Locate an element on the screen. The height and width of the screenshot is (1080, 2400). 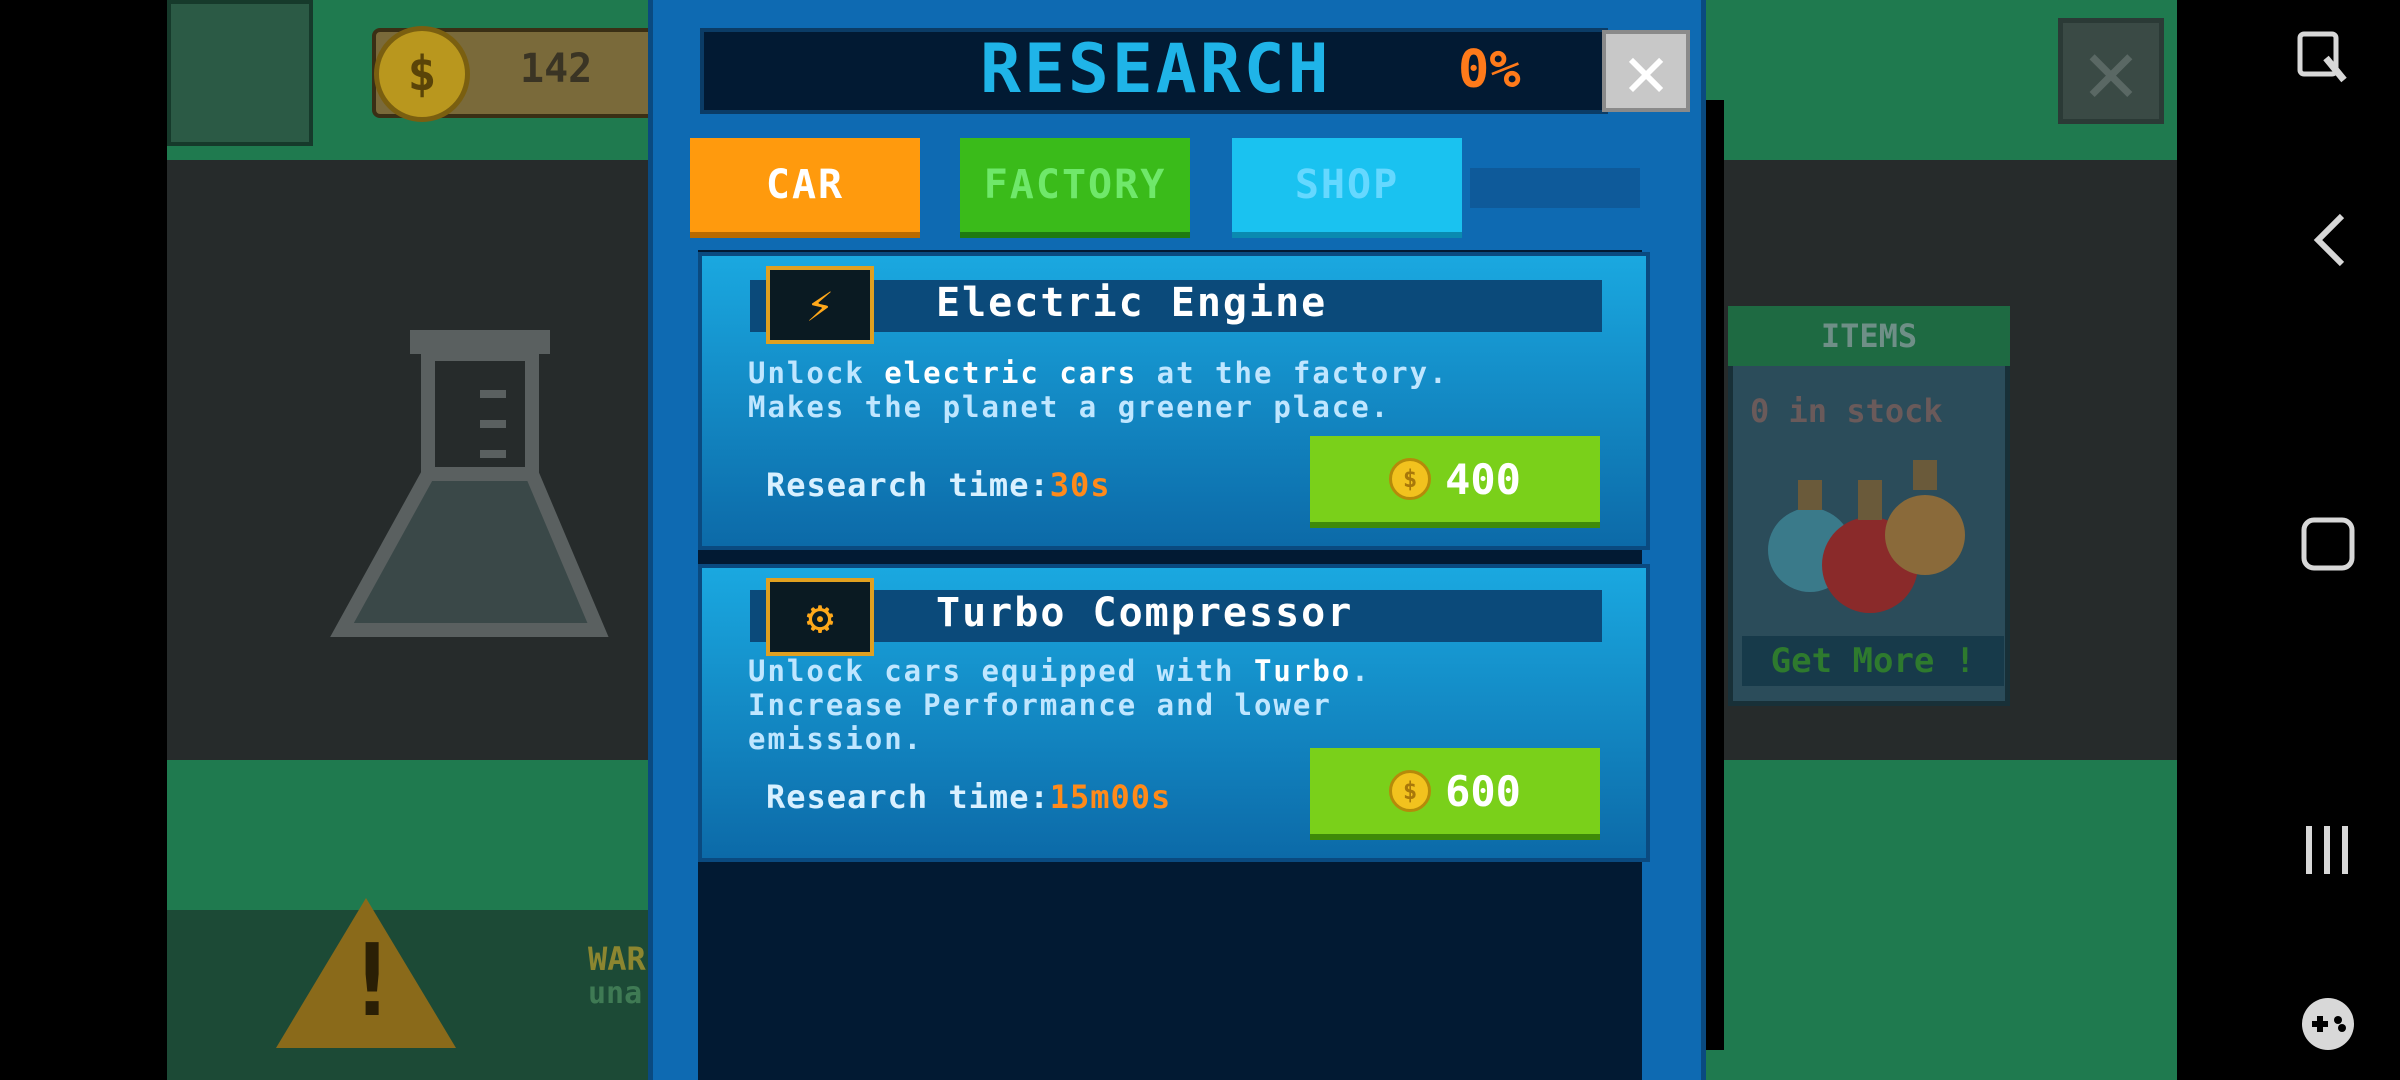
outer-close-icon: ✕ is located at coordinates (2111, 71).